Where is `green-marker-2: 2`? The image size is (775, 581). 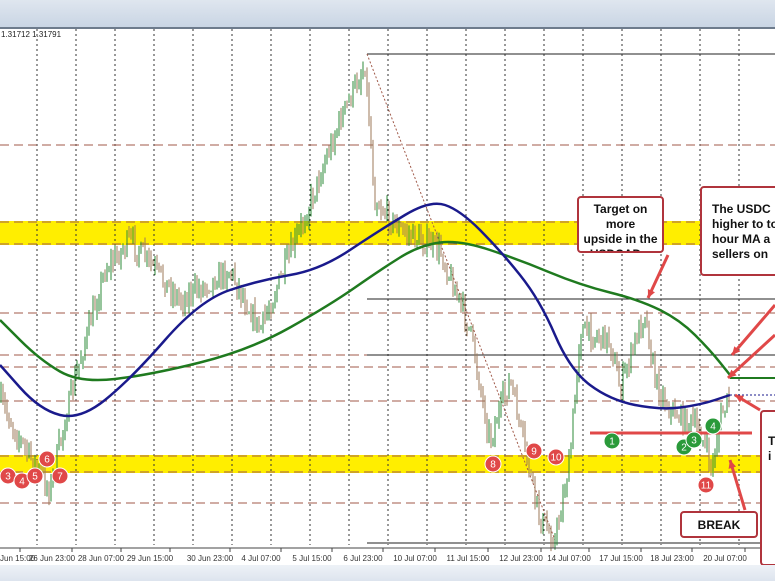 green-marker-2: 2 is located at coordinates (684, 448).